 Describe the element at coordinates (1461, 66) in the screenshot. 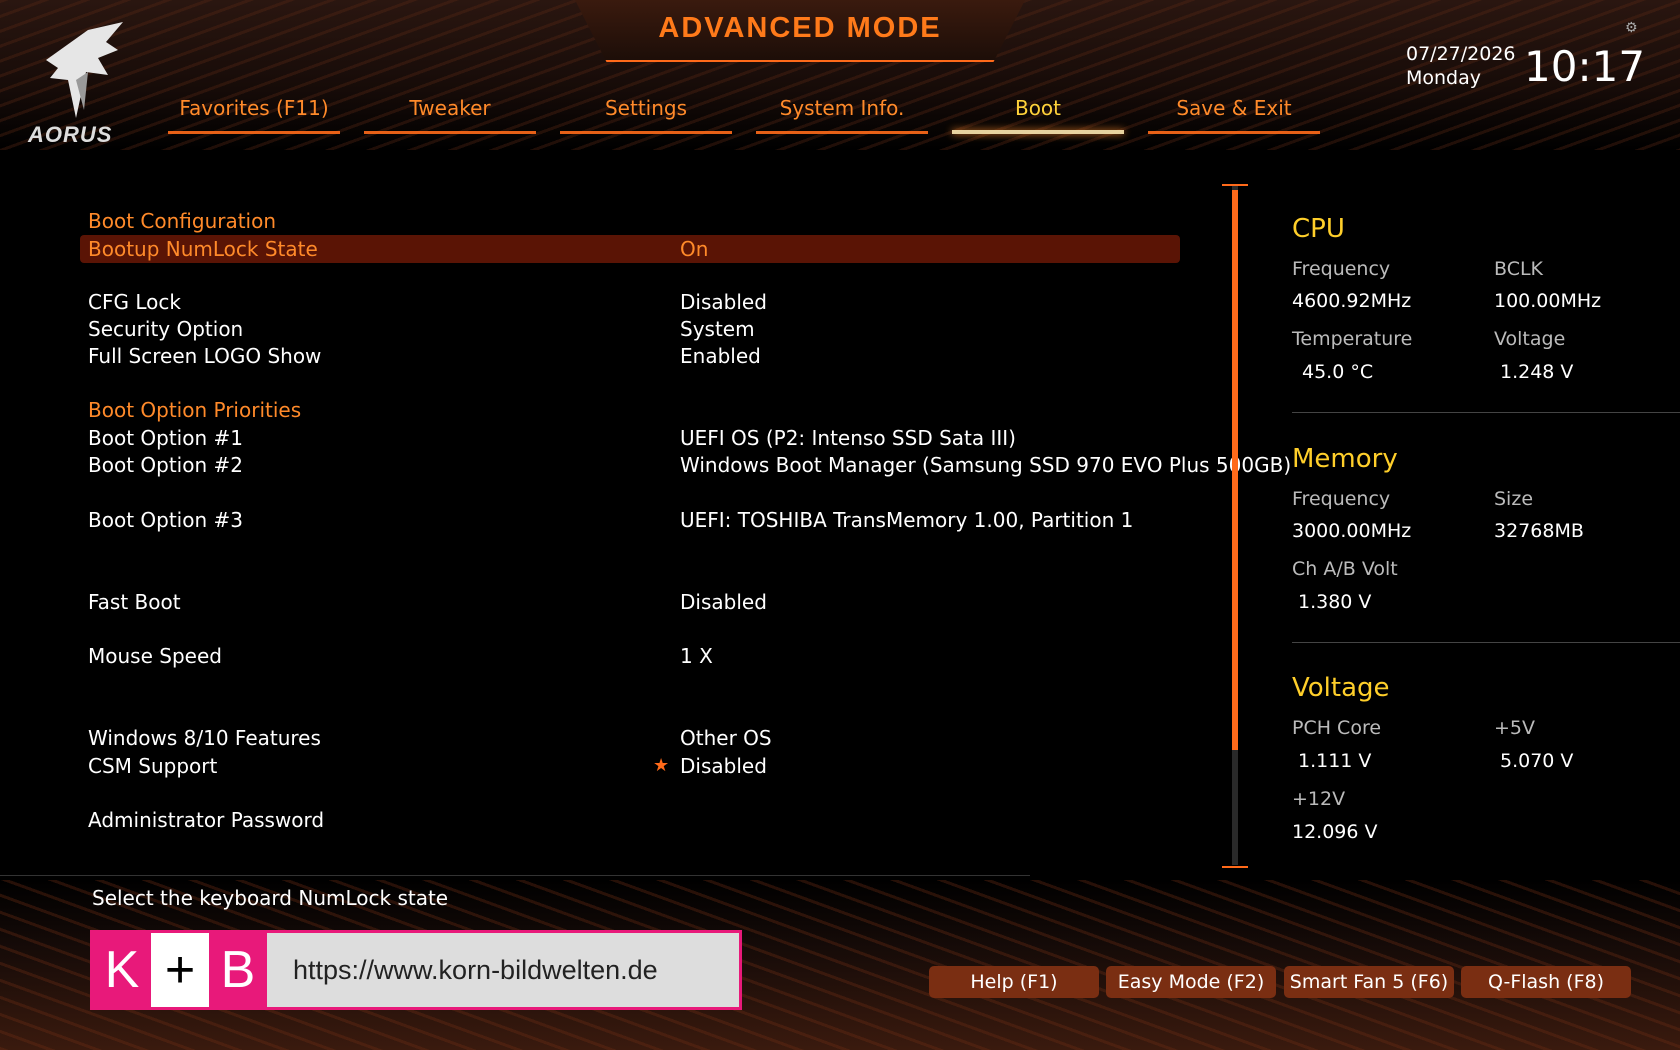

I see `date-display: 07/27/2026 Monday` at that location.